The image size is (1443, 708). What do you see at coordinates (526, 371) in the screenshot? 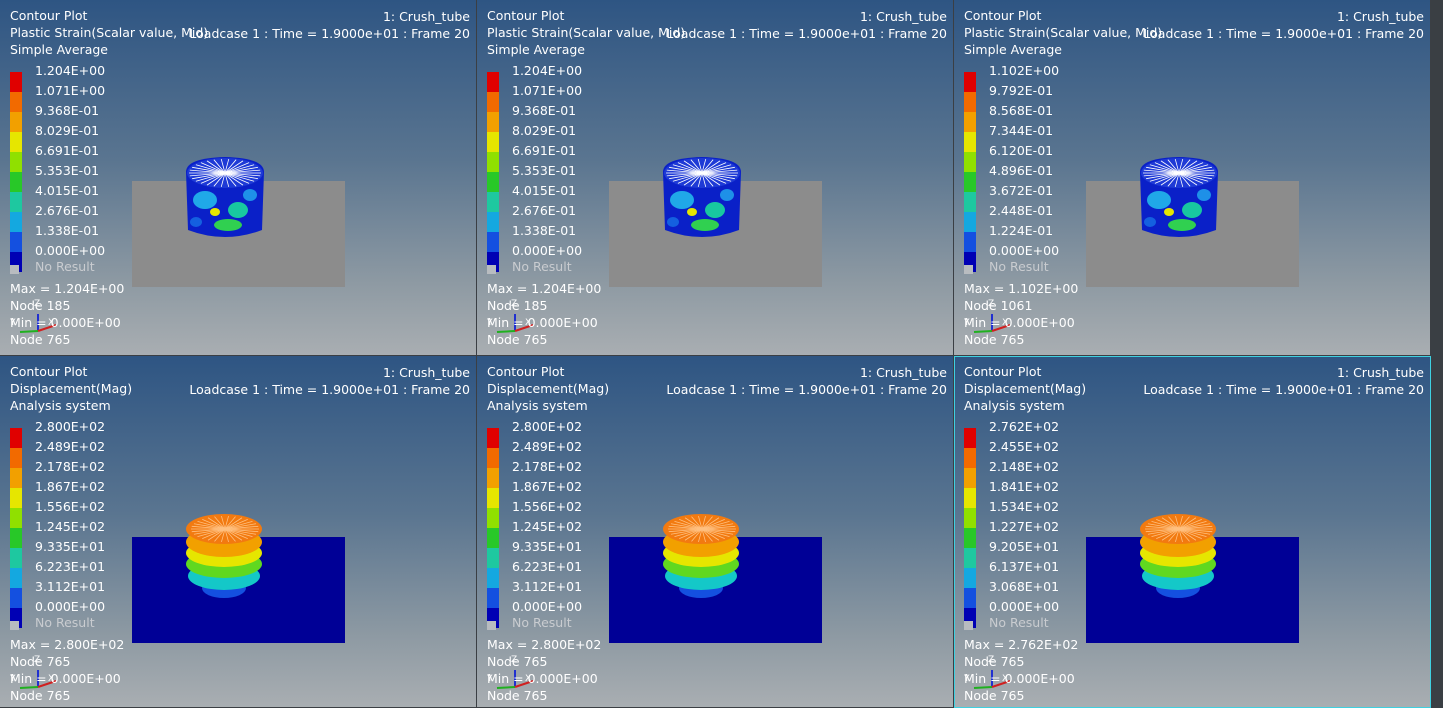
I see `plot-title: Contour Plot` at bounding box center [526, 371].